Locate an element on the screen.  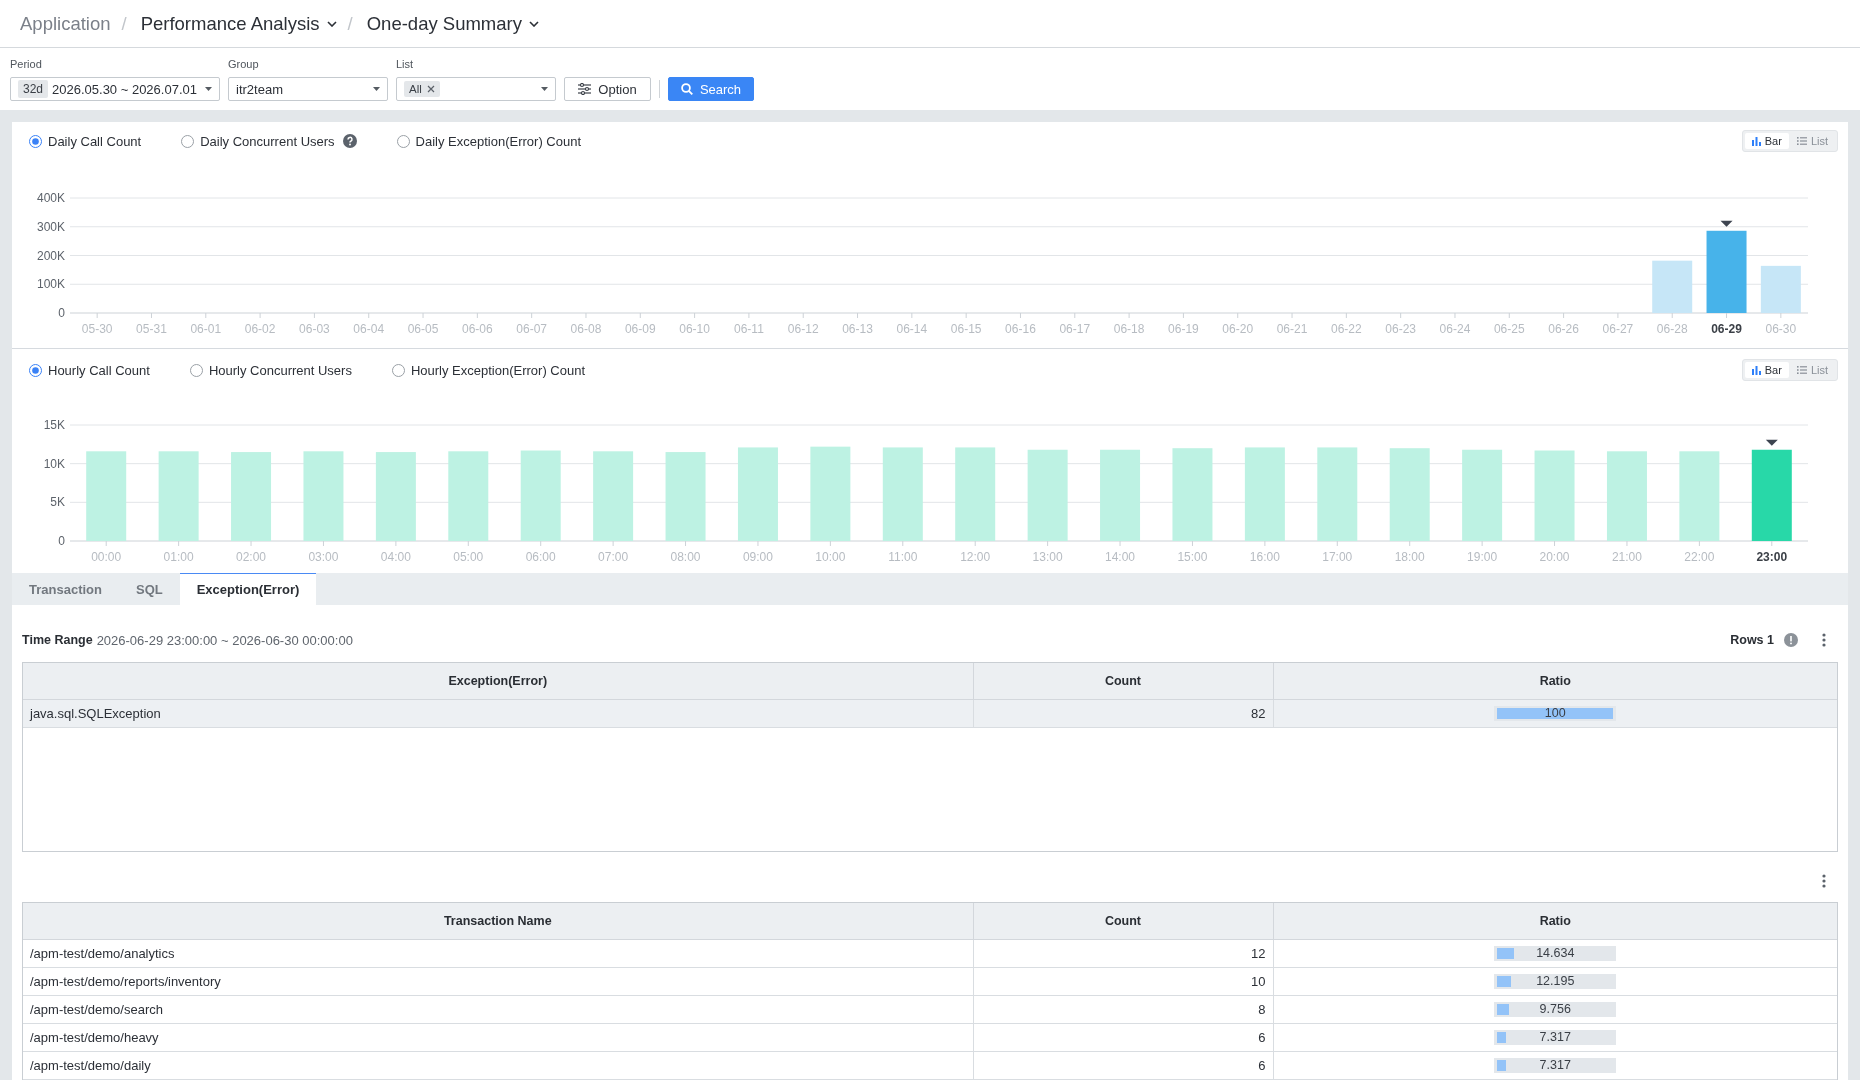
x-axis-label: 05-31 is located at coordinates (151, 329).